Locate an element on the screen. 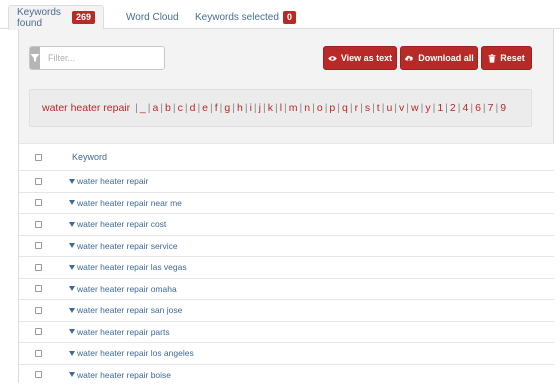  alphabet-letter: j is located at coordinates (260, 108).